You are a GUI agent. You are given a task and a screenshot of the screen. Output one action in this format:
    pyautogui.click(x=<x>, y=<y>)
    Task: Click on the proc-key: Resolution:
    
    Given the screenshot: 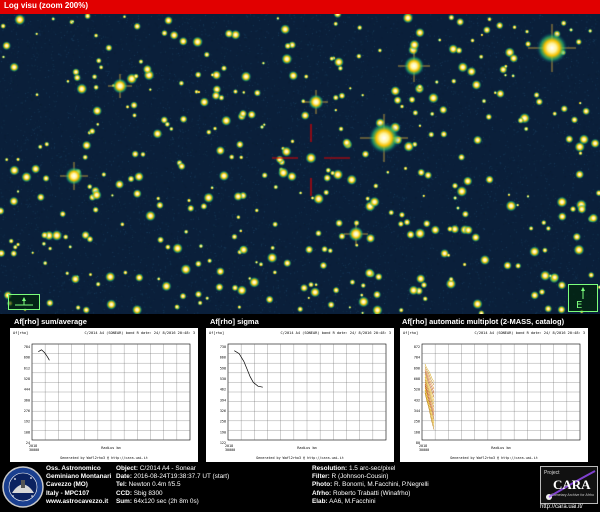 What is the action you would take?
    pyautogui.click(x=330, y=468)
    